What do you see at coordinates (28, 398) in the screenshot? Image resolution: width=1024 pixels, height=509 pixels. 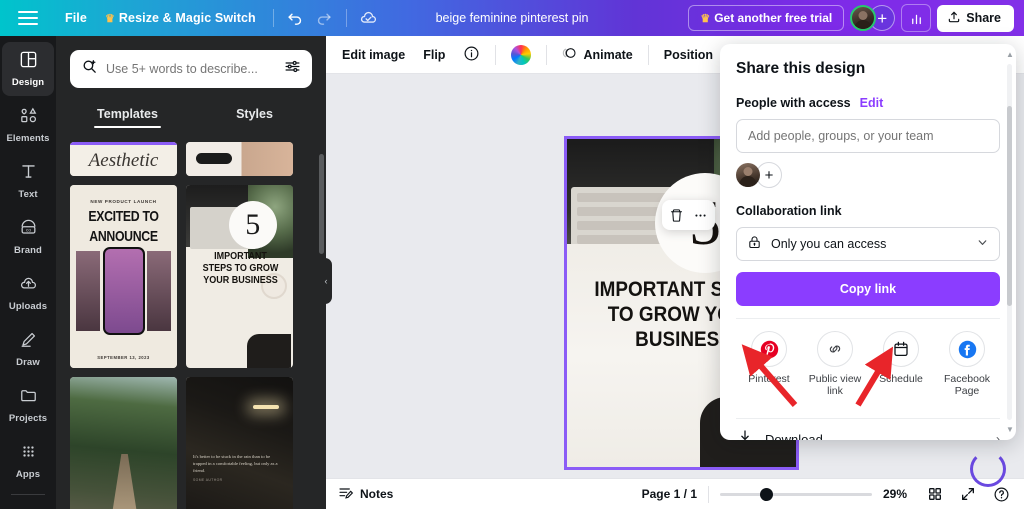 I see `projects-icon` at bounding box center [28, 398].